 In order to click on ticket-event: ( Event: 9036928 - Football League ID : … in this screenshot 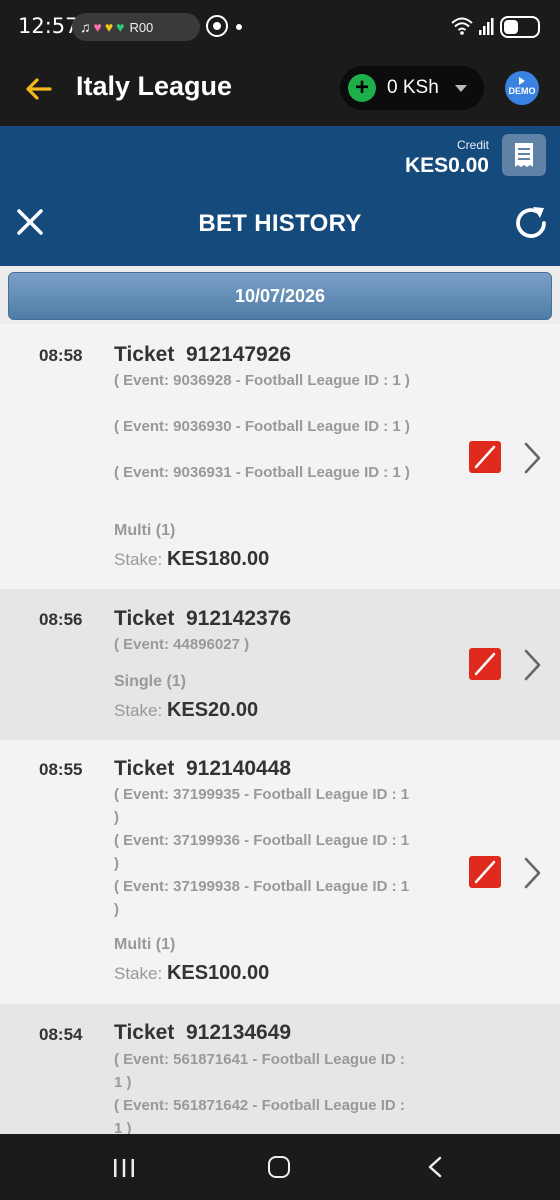, I will do `click(262, 380)`.